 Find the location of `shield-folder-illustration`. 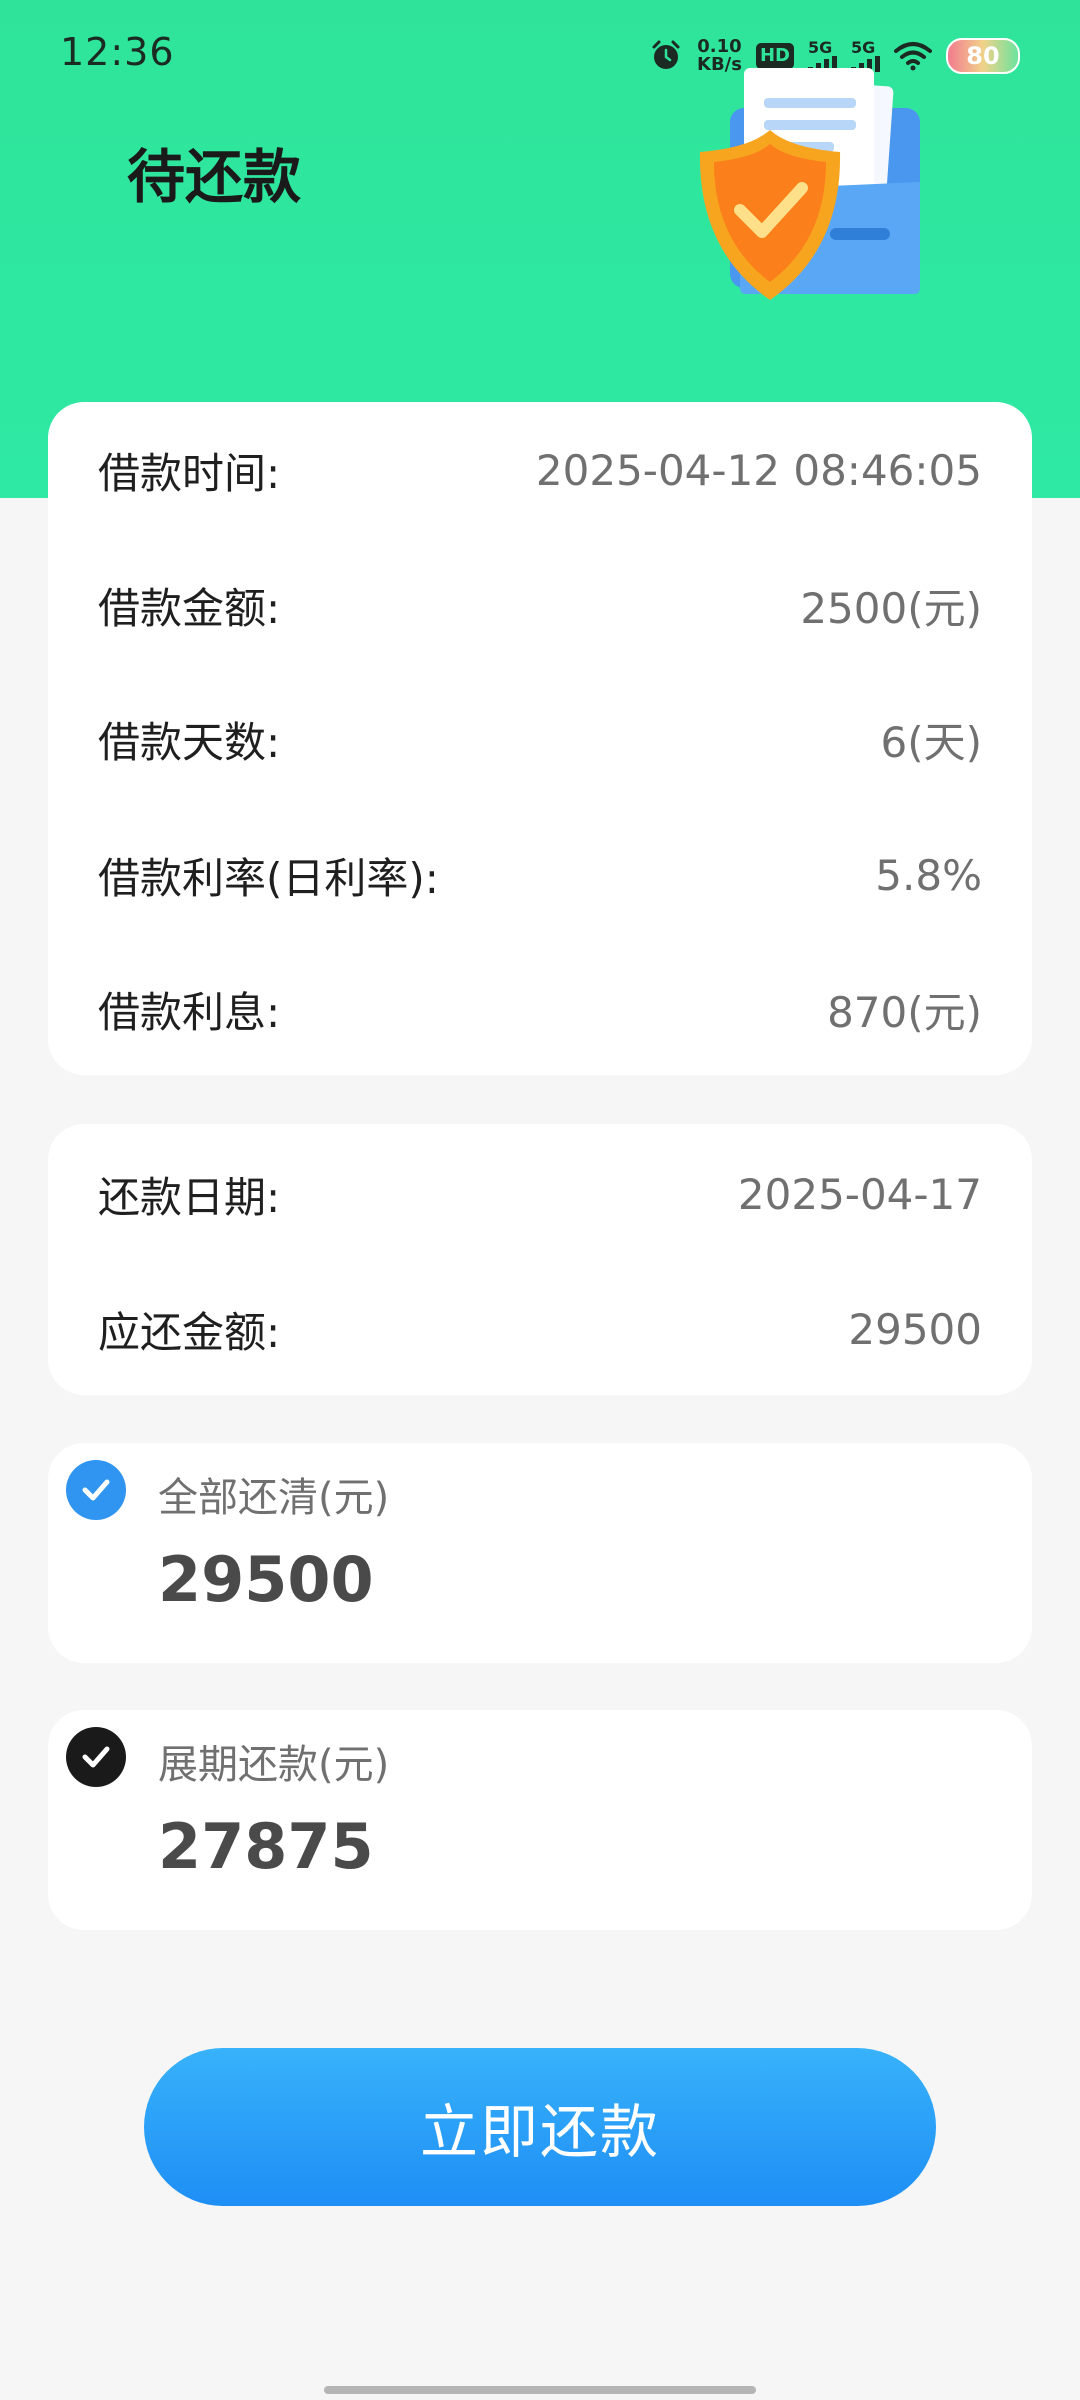

shield-folder-illustration is located at coordinates (809, 184).